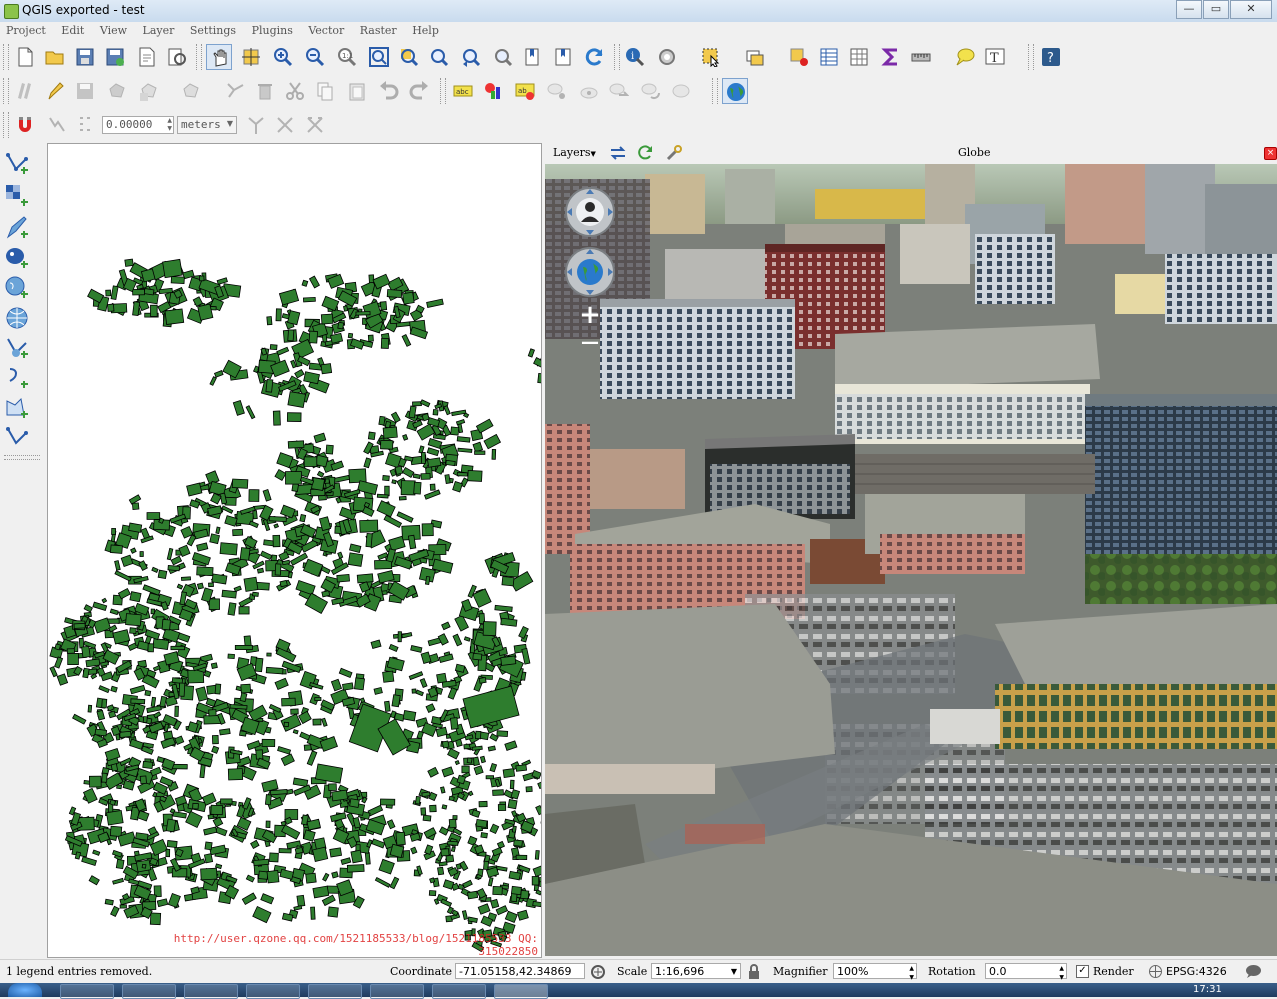  Describe the element at coordinates (85, 57) in the screenshot. I see `save-project-icon` at that location.